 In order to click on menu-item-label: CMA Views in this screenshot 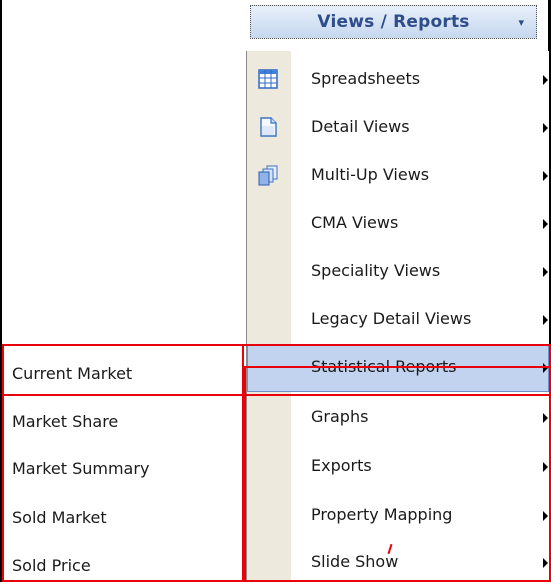, I will do `click(355, 222)`.